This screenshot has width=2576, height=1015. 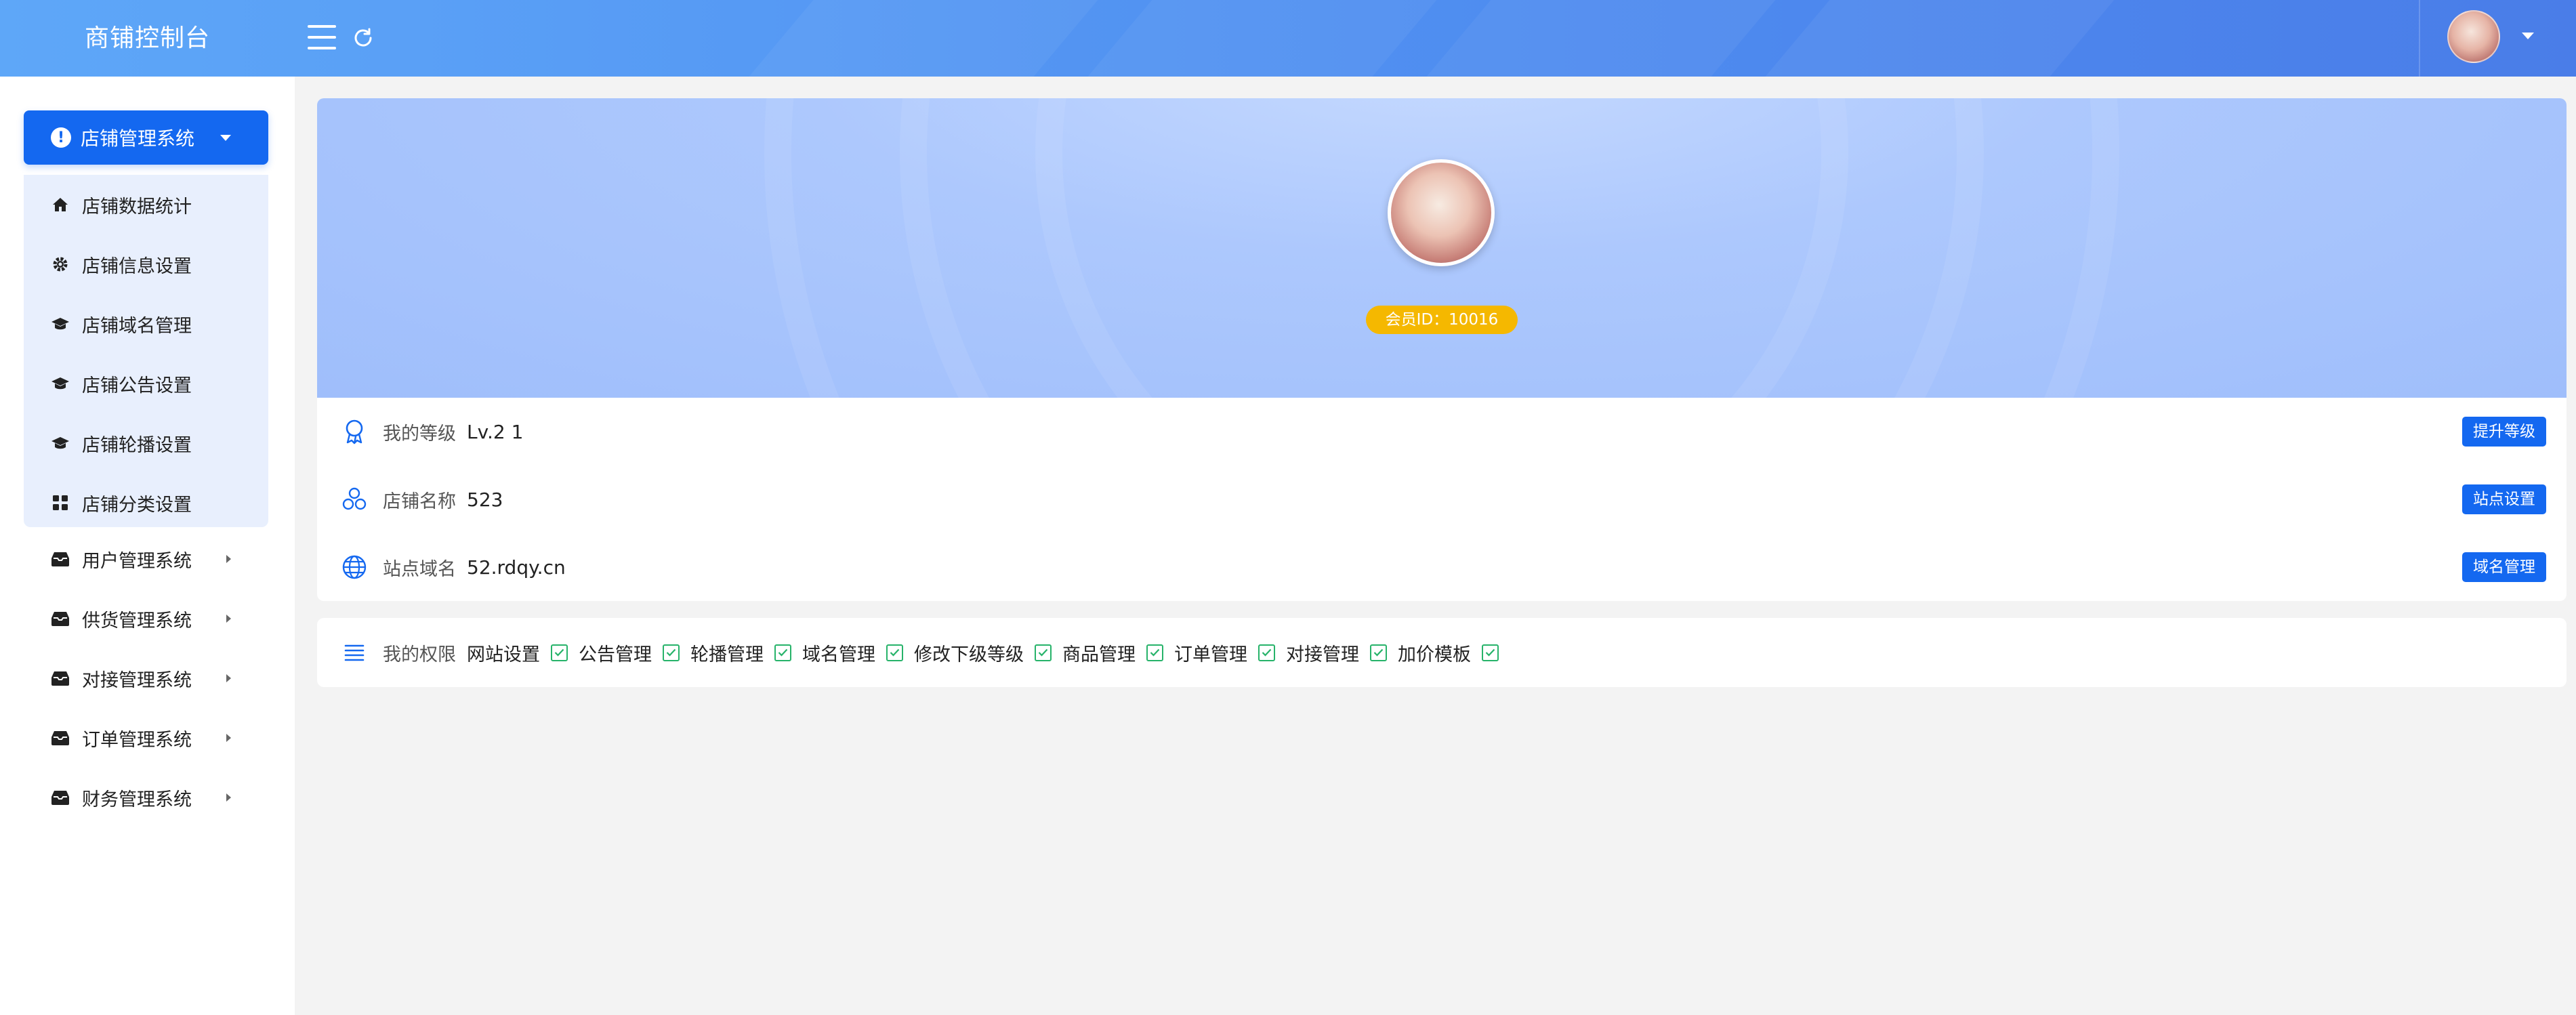 What do you see at coordinates (1442, 567) in the screenshot?
I see `info-row-domain: 站点域名 52.rdqy.cn 域名管理` at bounding box center [1442, 567].